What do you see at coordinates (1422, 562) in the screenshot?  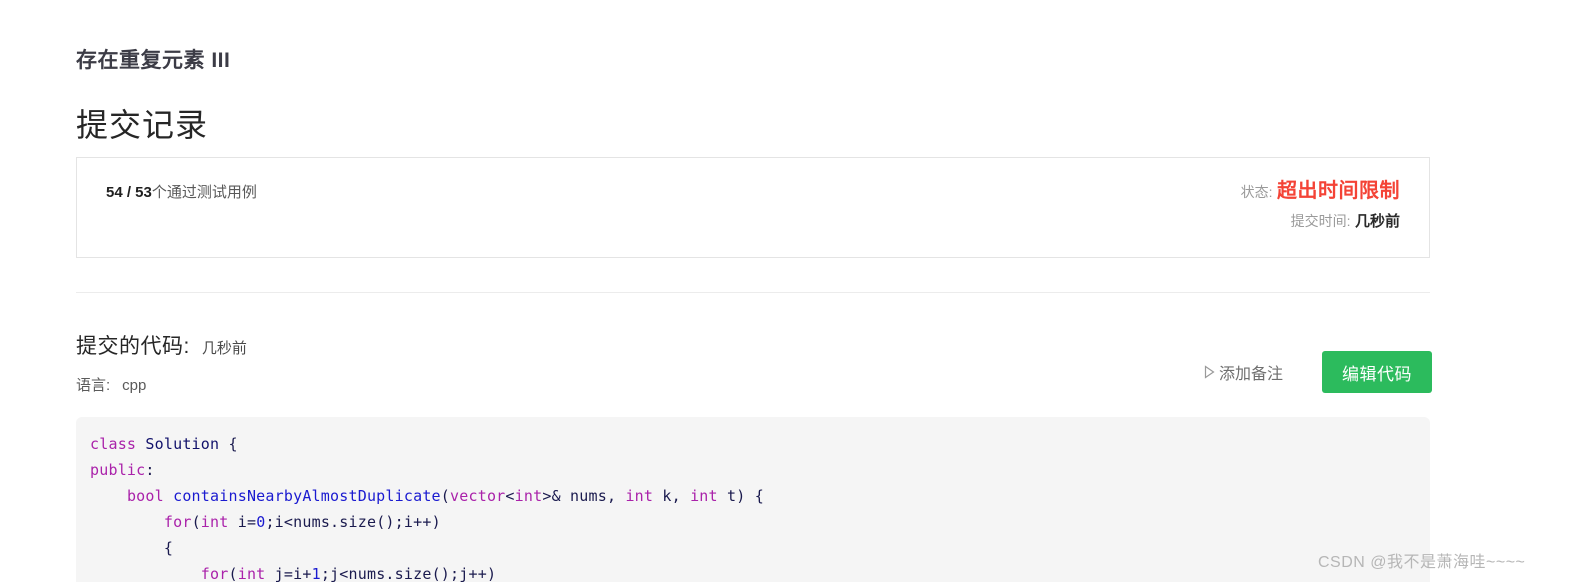 I see `watermark: CSDN @我不是萧海哇~~~~` at bounding box center [1422, 562].